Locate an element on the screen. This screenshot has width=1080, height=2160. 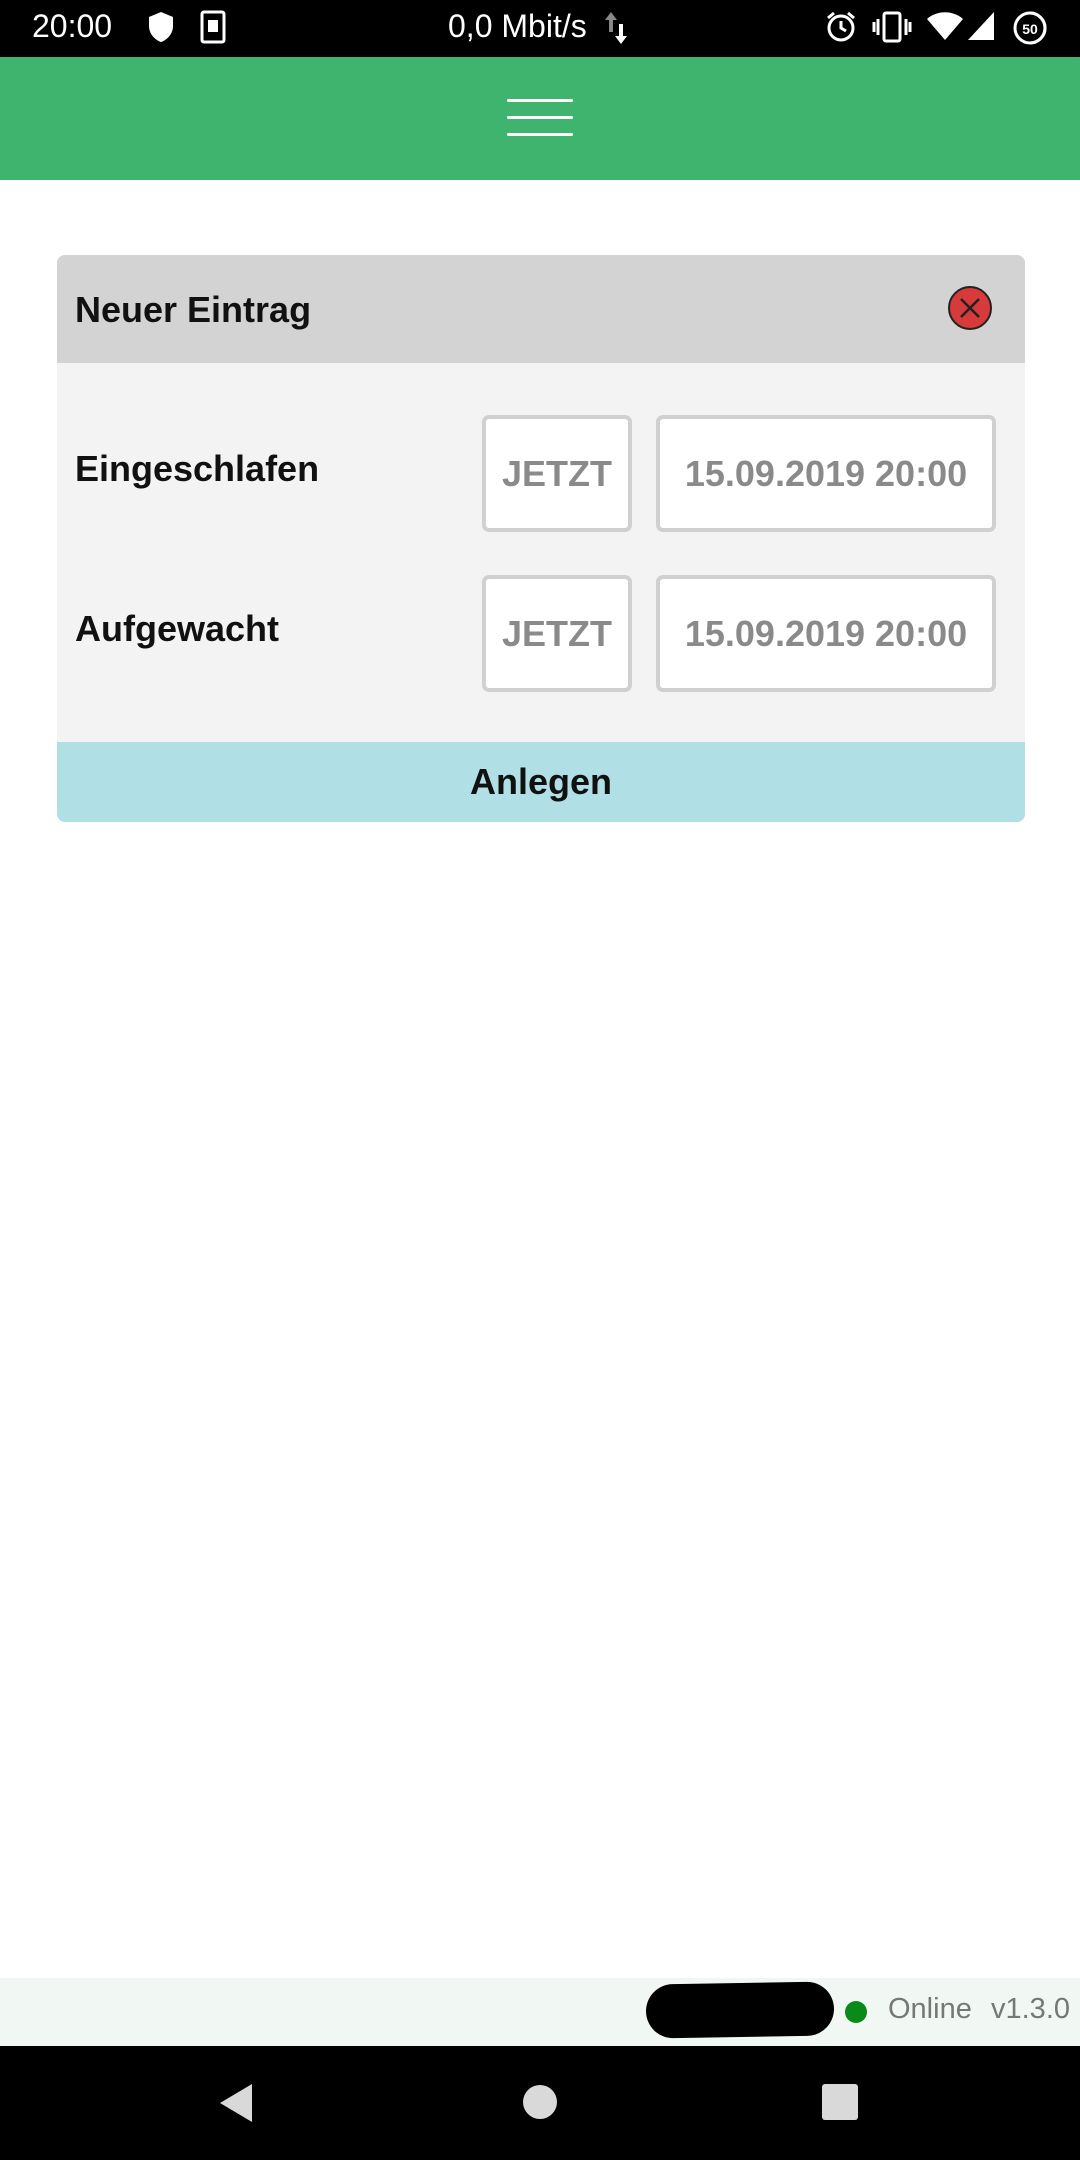
recents-icon is located at coordinates (840, 2104).